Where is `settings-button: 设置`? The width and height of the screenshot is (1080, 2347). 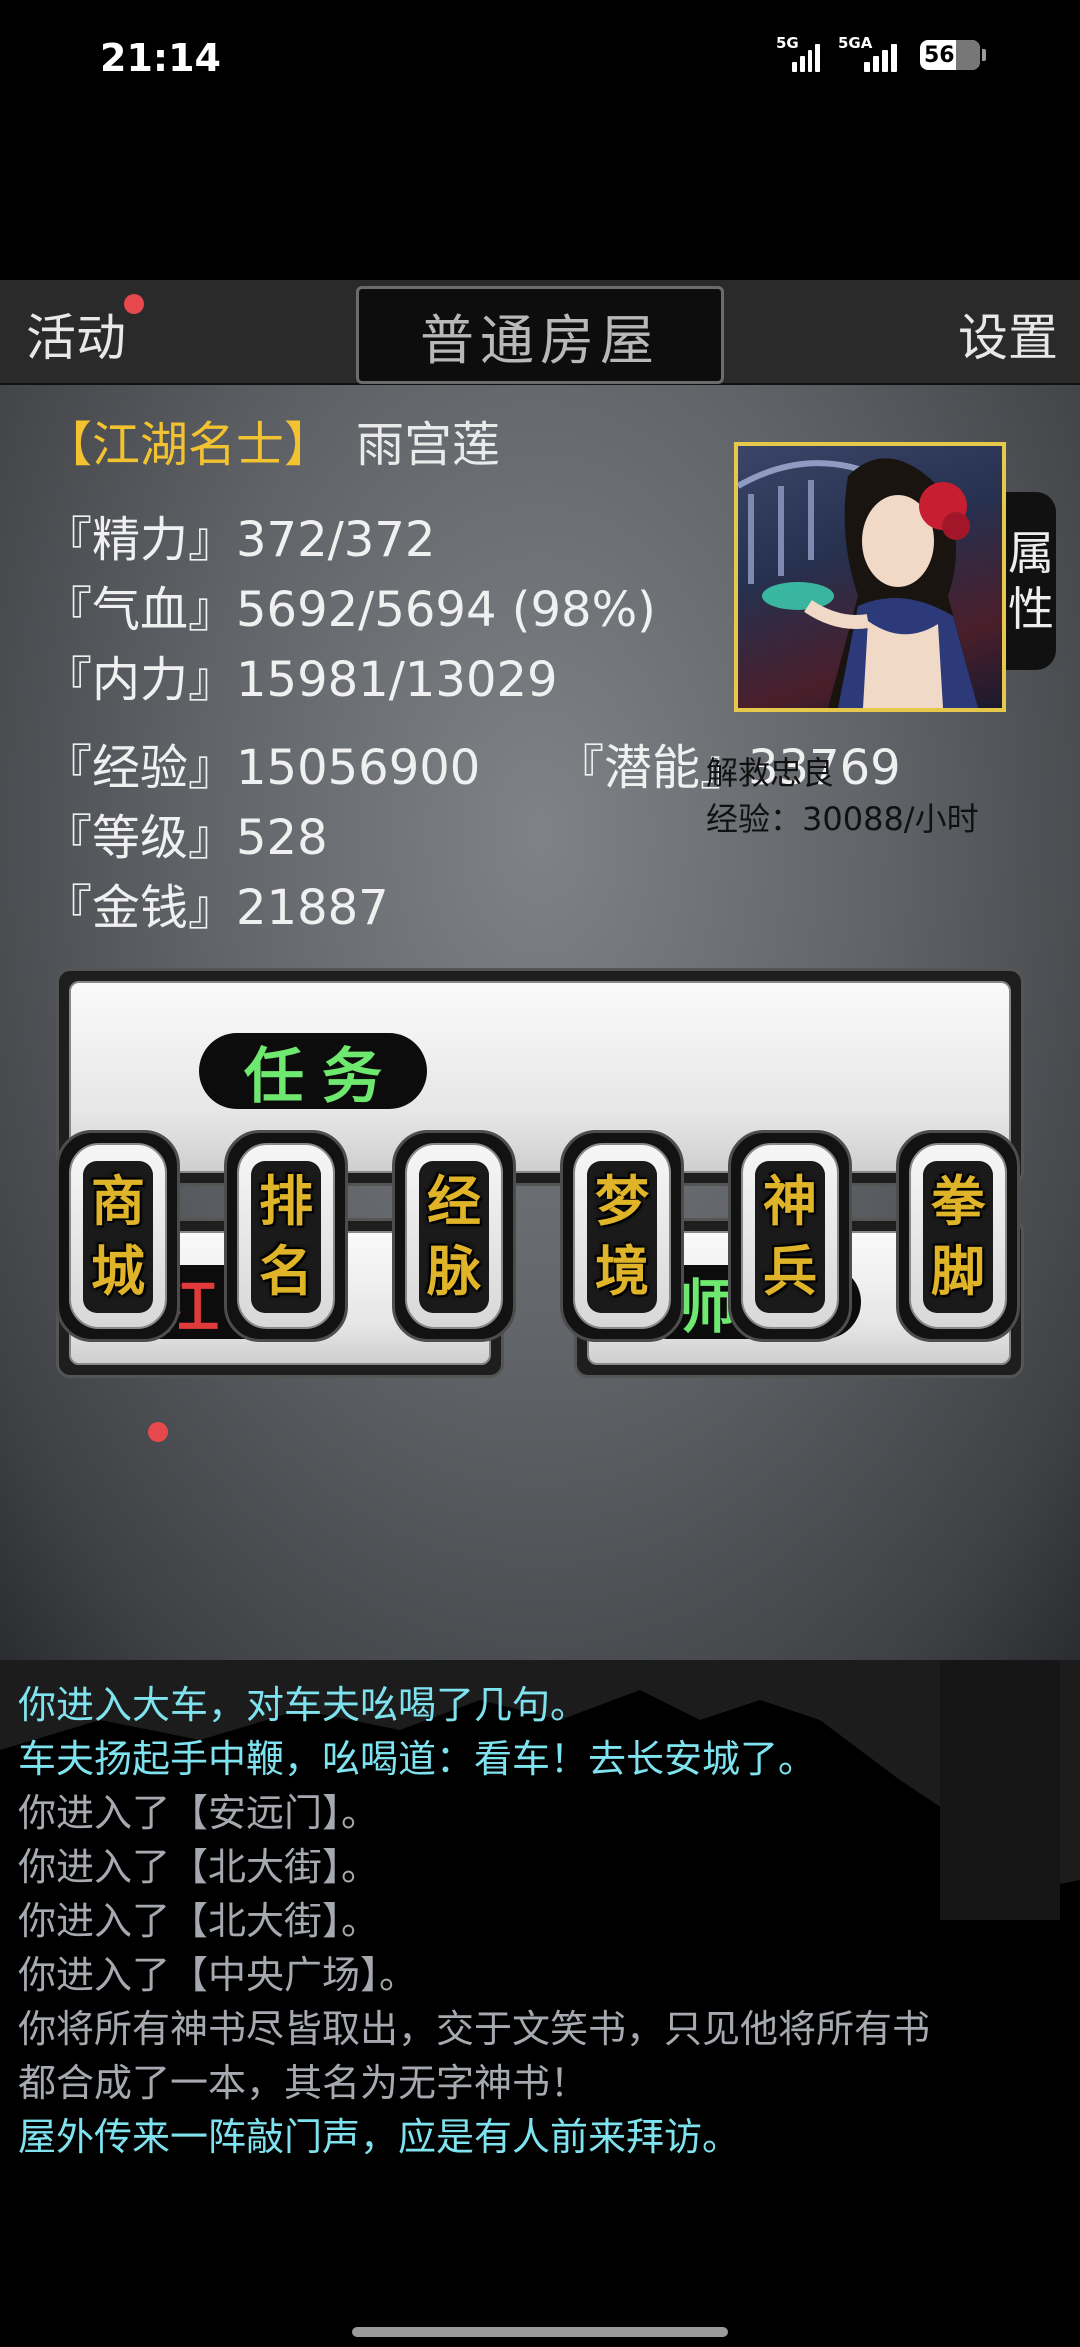 settings-button: 设置 is located at coordinates (1008, 334).